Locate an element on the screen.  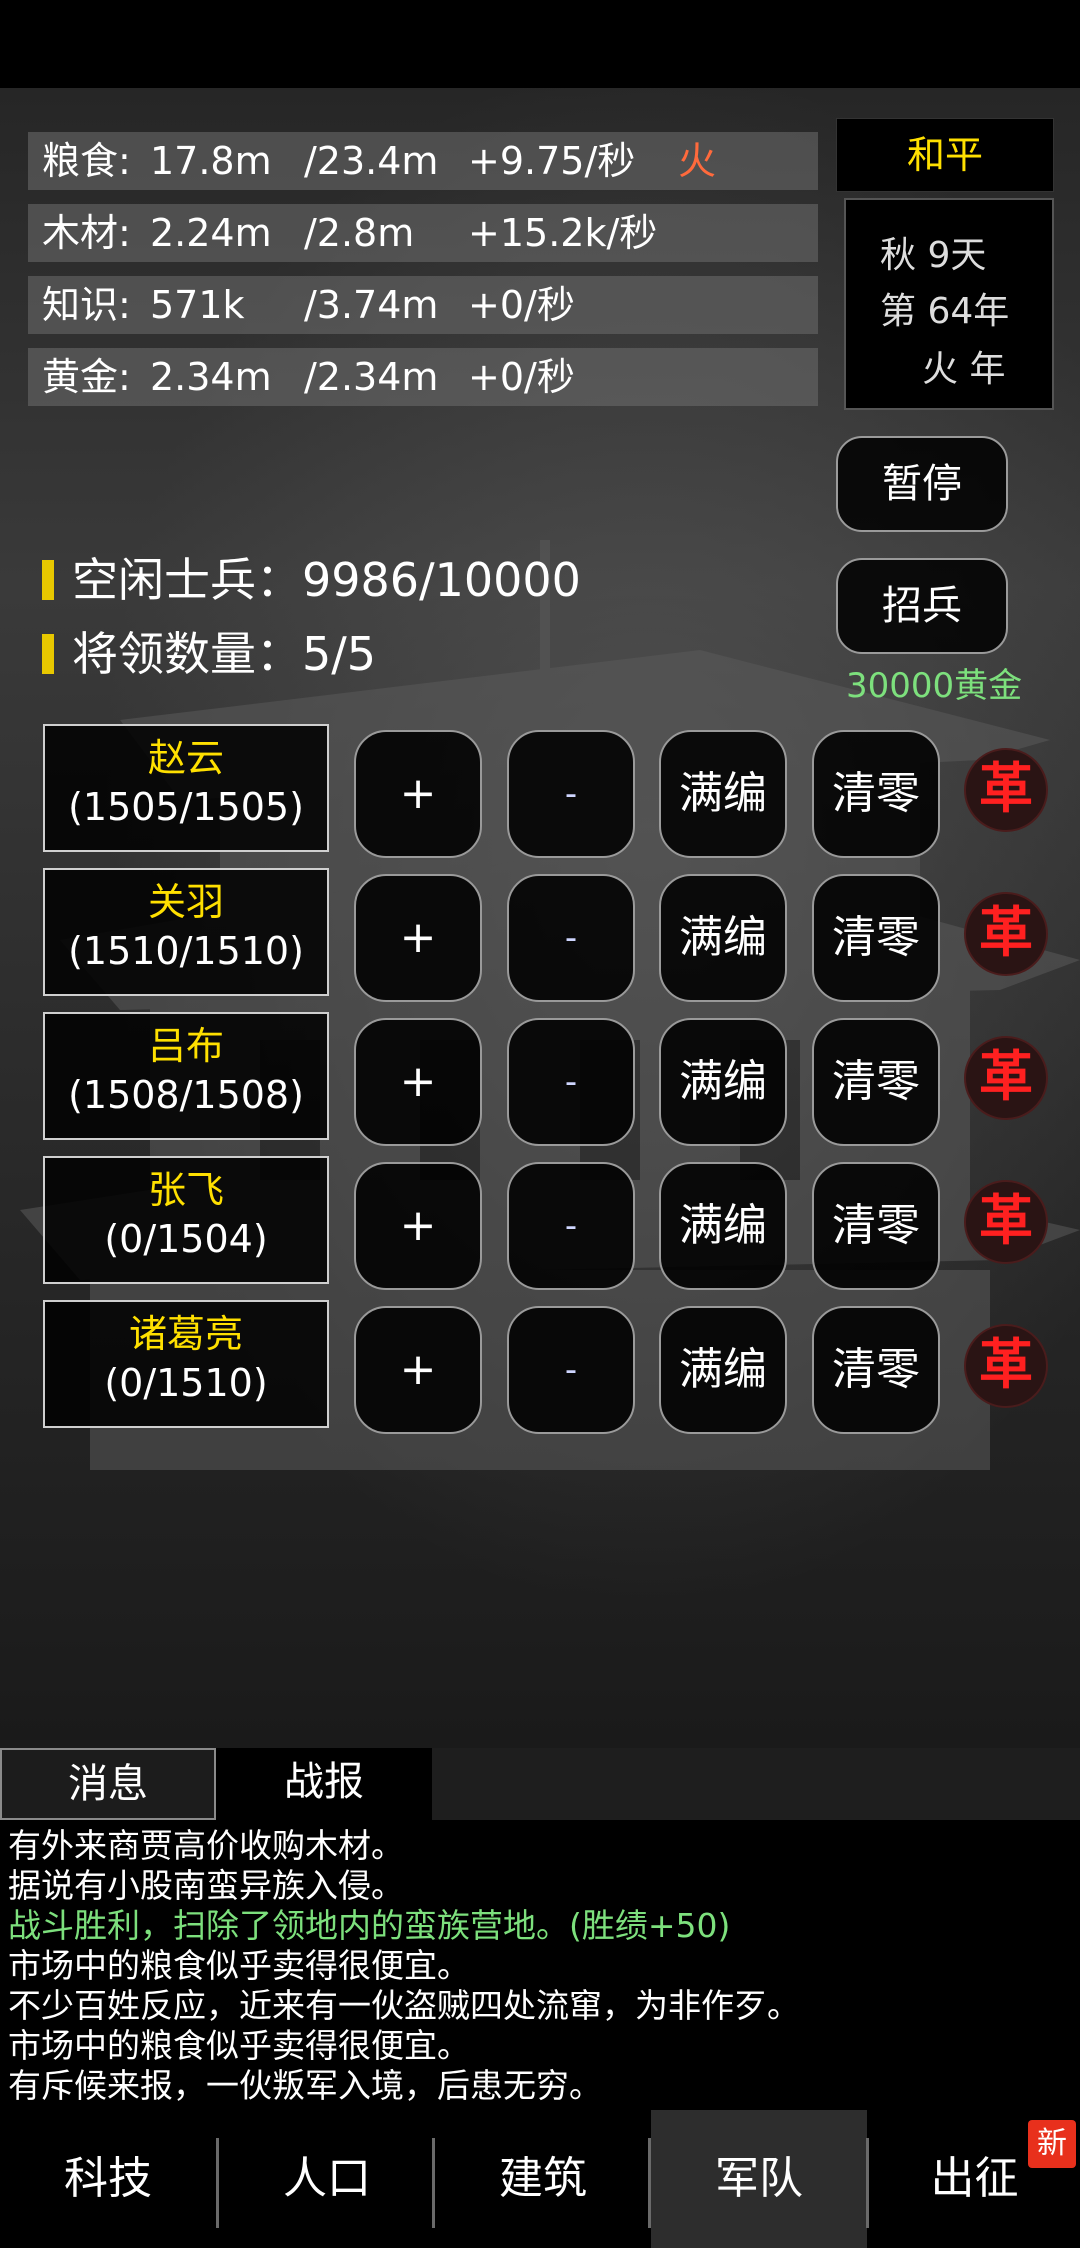
general-name: 赵云 is located at coordinates (185, 758).